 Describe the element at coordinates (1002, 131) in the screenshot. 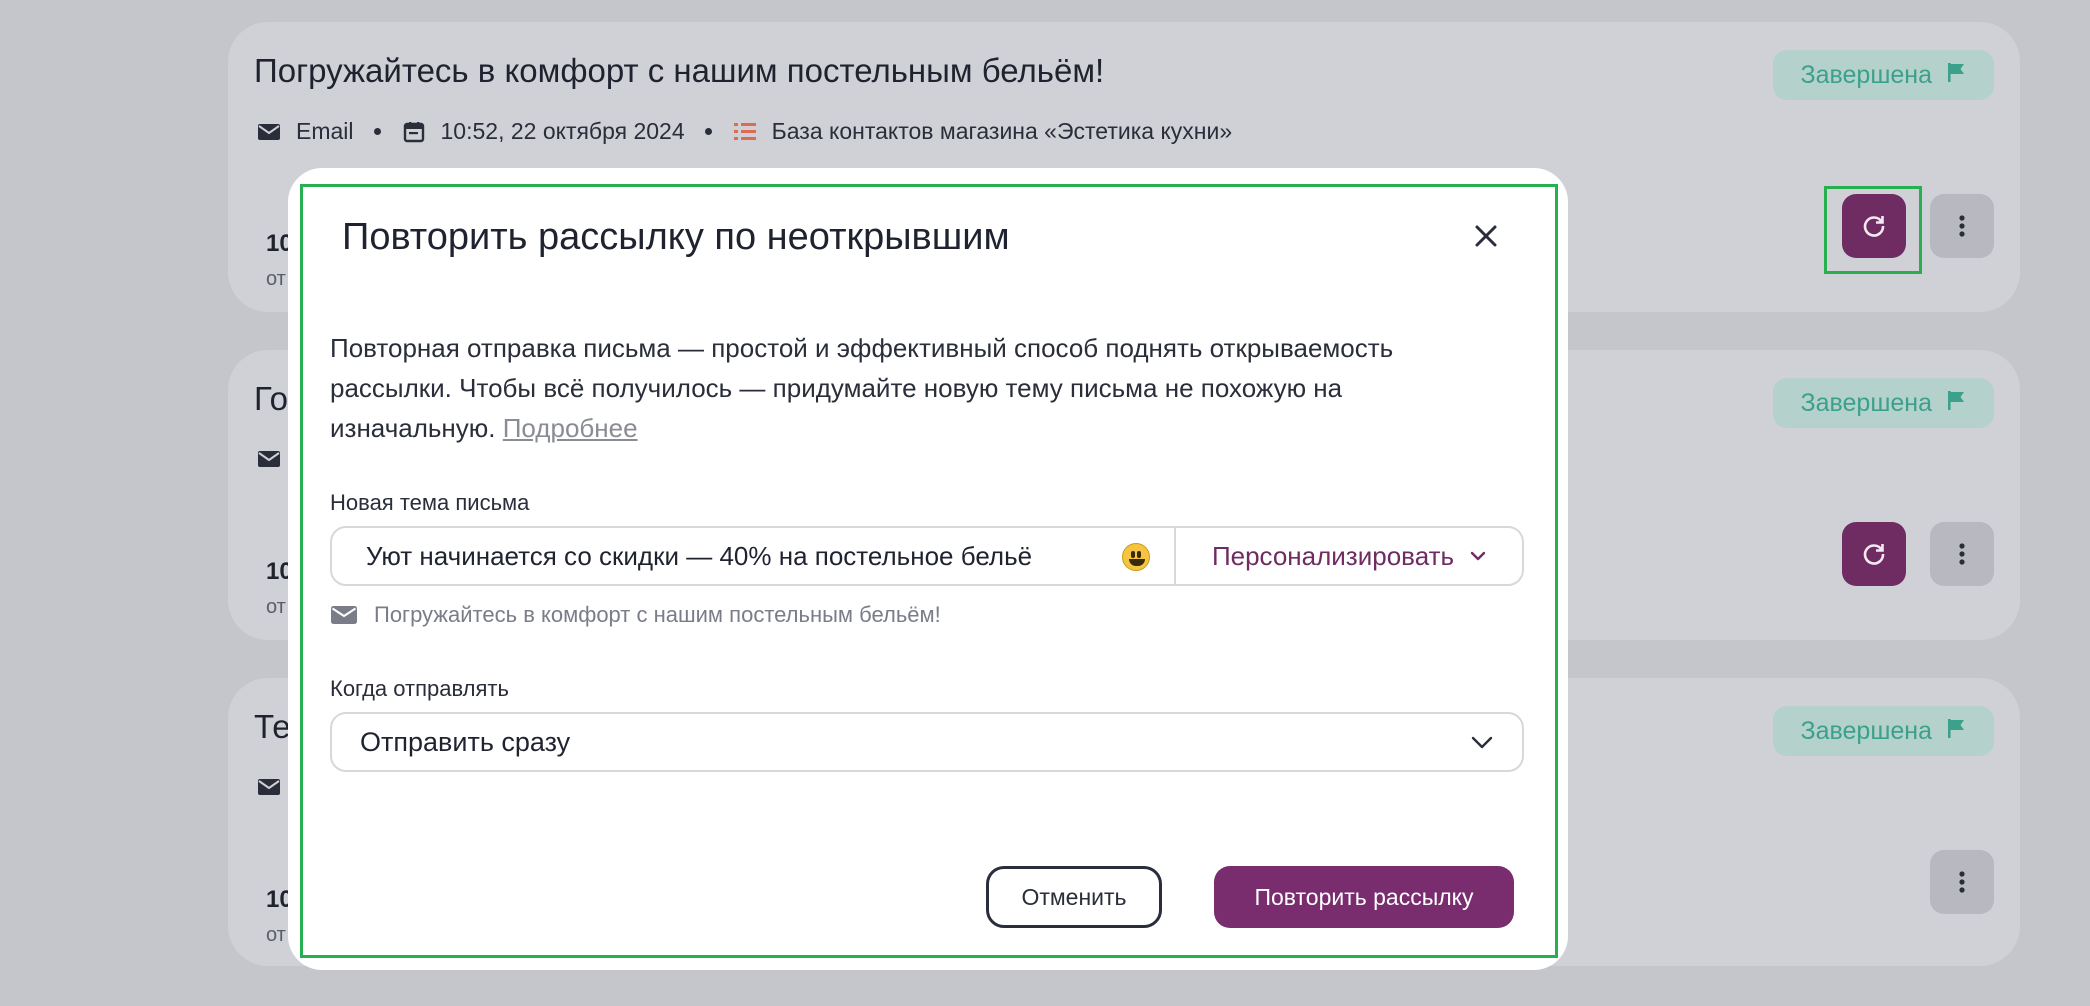

I see `campaign-contacts: База контактов магазина «Эстетика кухни»` at that location.